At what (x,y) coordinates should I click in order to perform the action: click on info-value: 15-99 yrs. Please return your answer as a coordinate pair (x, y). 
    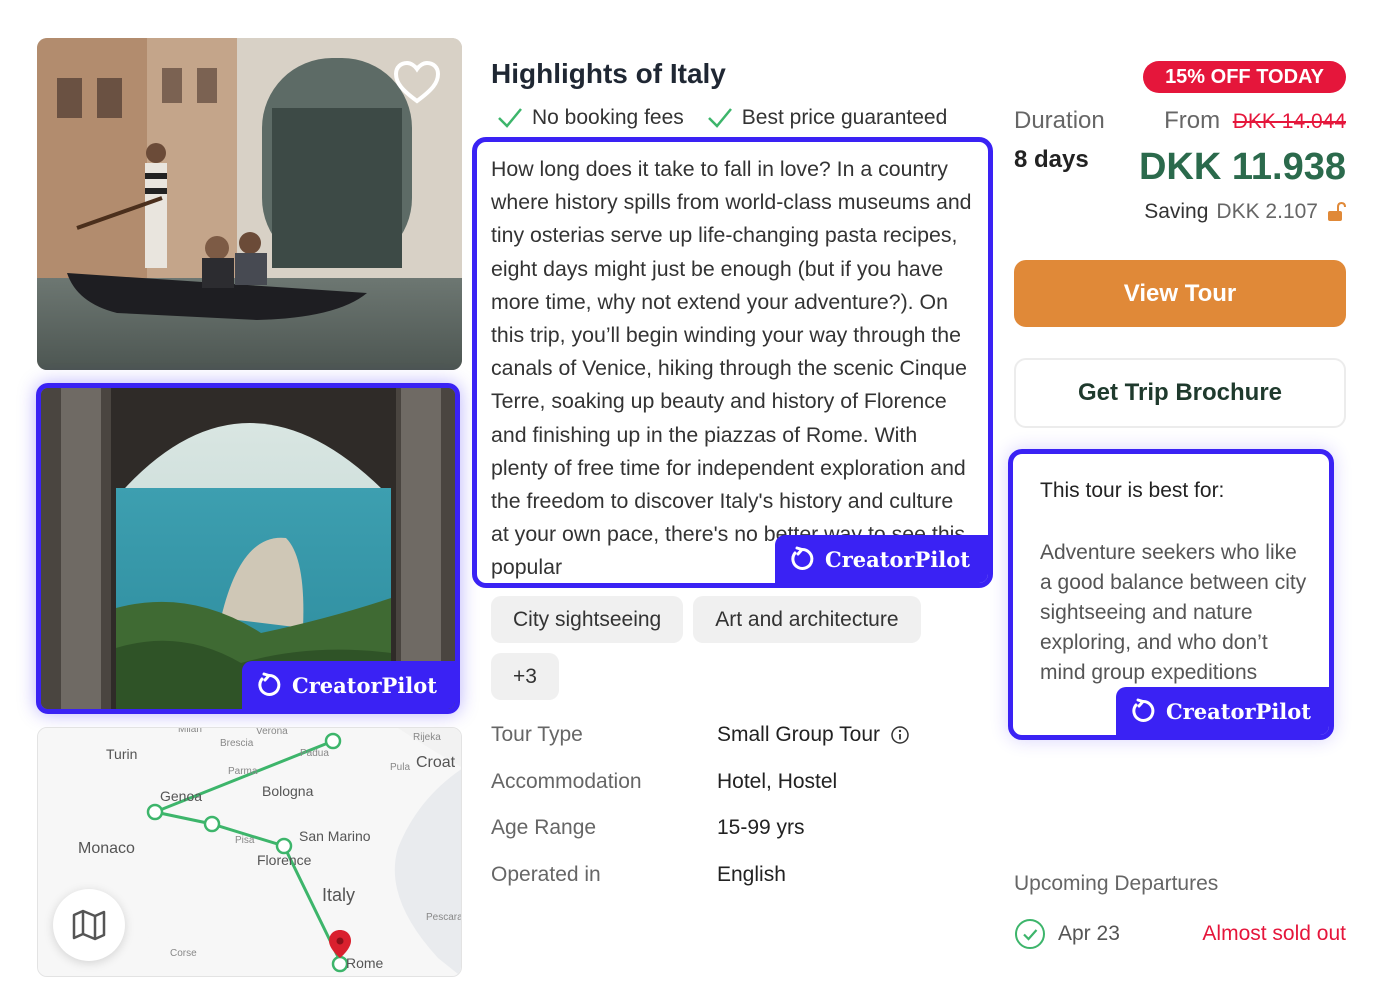
    Looking at the image, I should click on (761, 828).